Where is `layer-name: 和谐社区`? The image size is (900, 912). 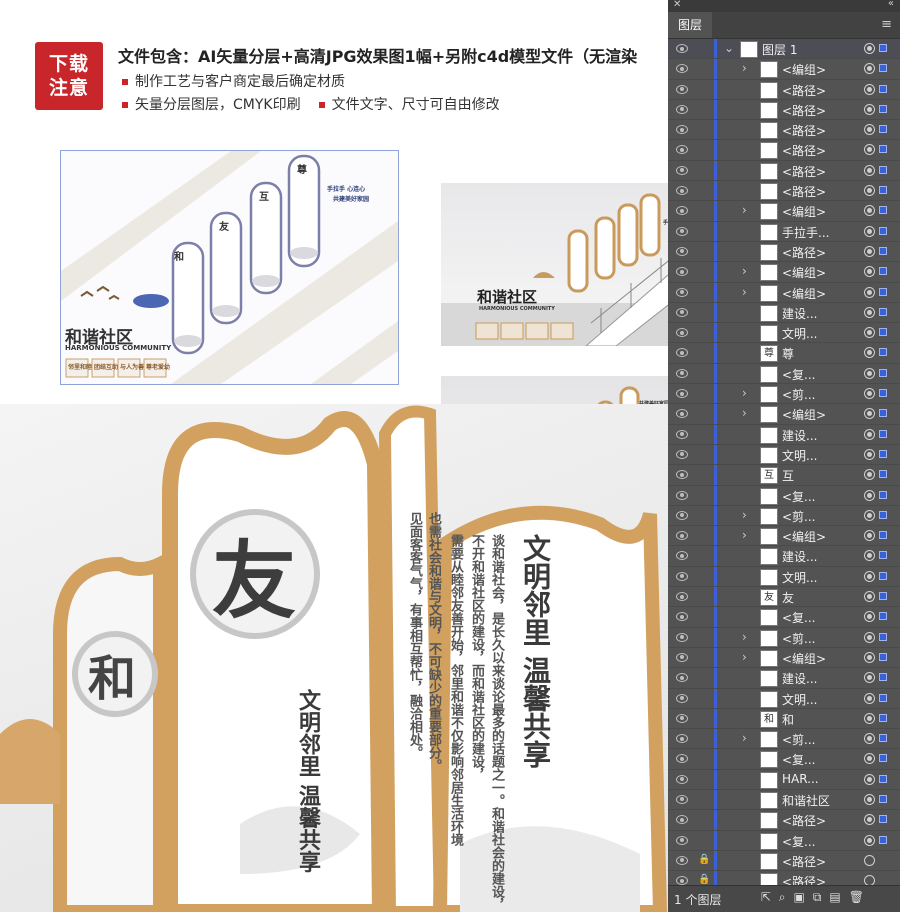 layer-name: 和谐社区 is located at coordinates (806, 800).